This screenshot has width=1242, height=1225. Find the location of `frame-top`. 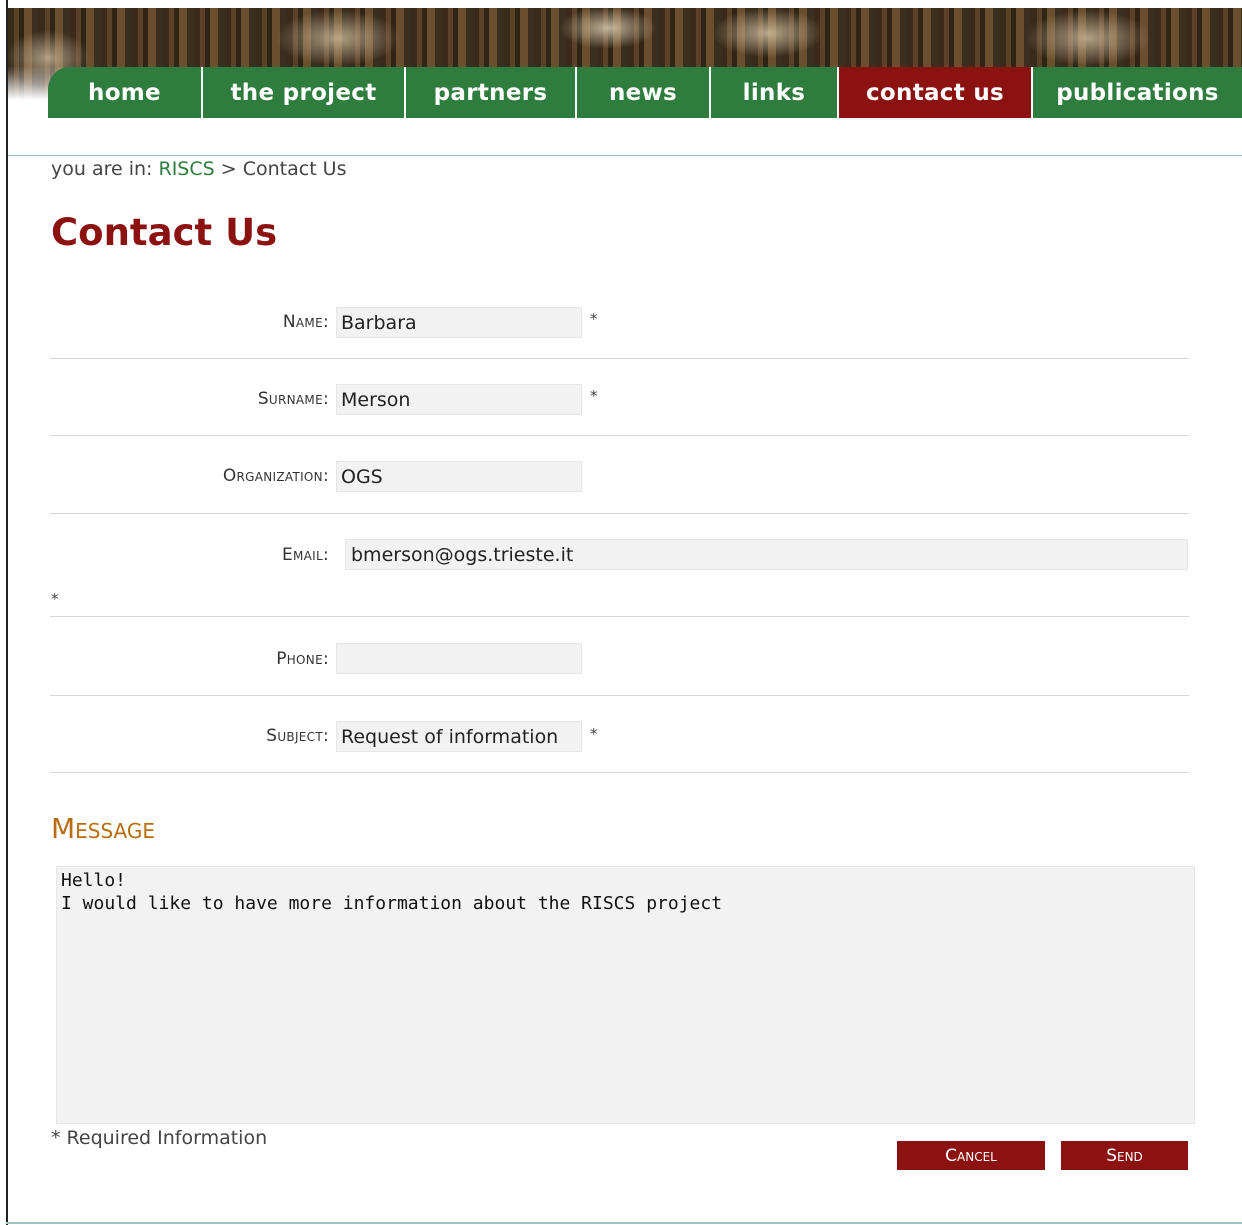

frame-top is located at coordinates (621, 4).